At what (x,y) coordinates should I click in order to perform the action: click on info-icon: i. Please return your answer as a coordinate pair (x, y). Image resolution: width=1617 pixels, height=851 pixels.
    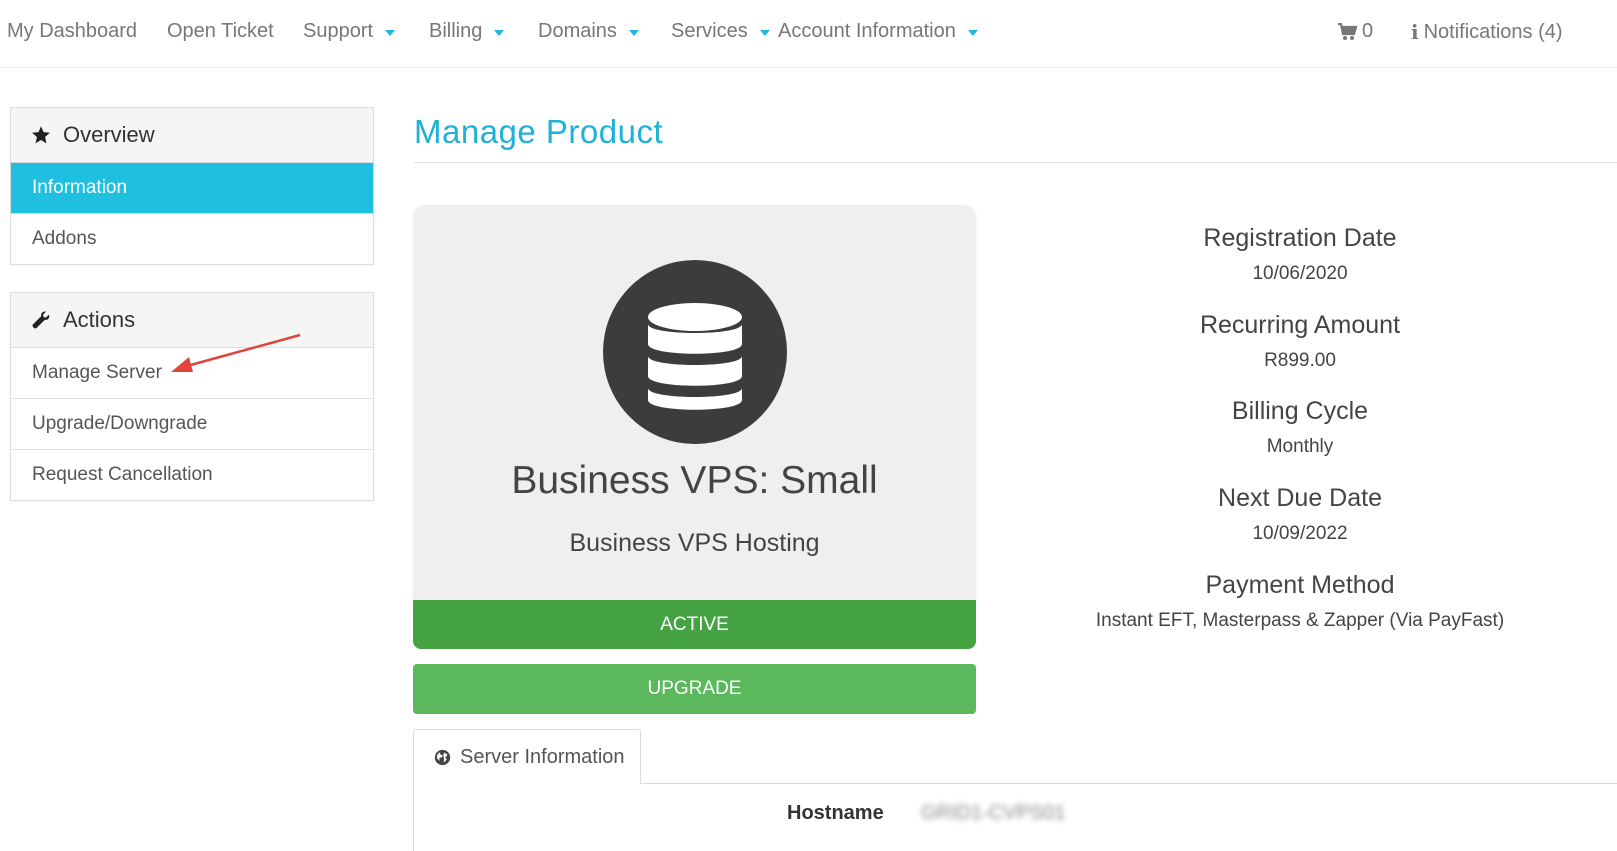
    Looking at the image, I should click on (1415, 32).